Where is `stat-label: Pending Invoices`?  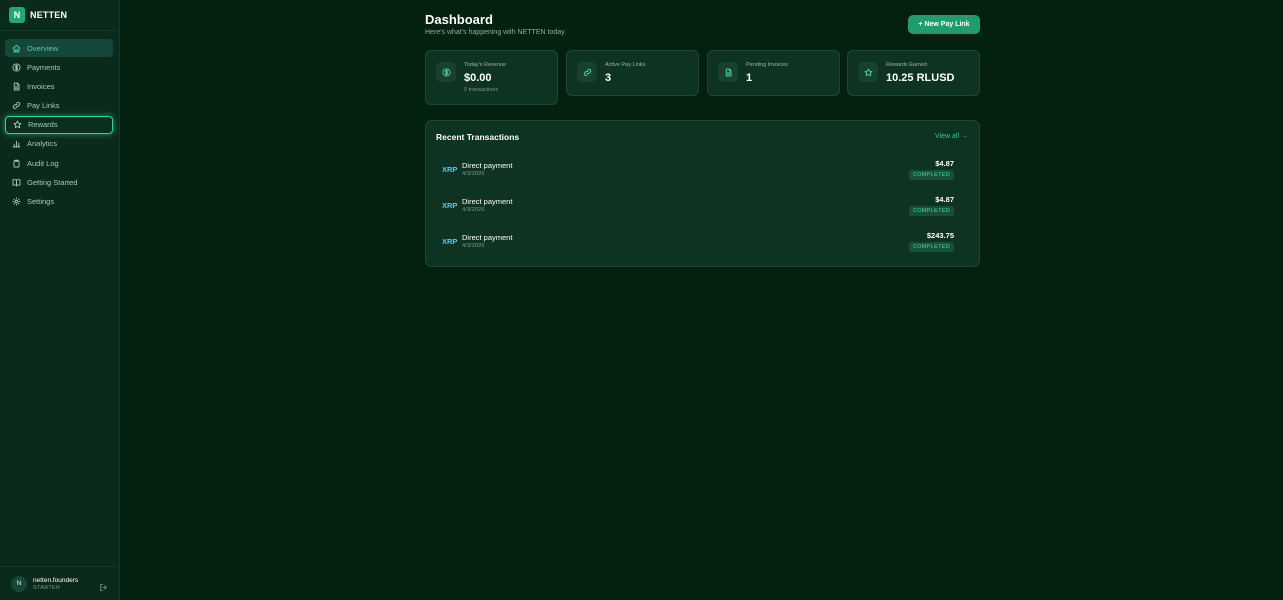 stat-label: Pending Invoices is located at coordinates (767, 65).